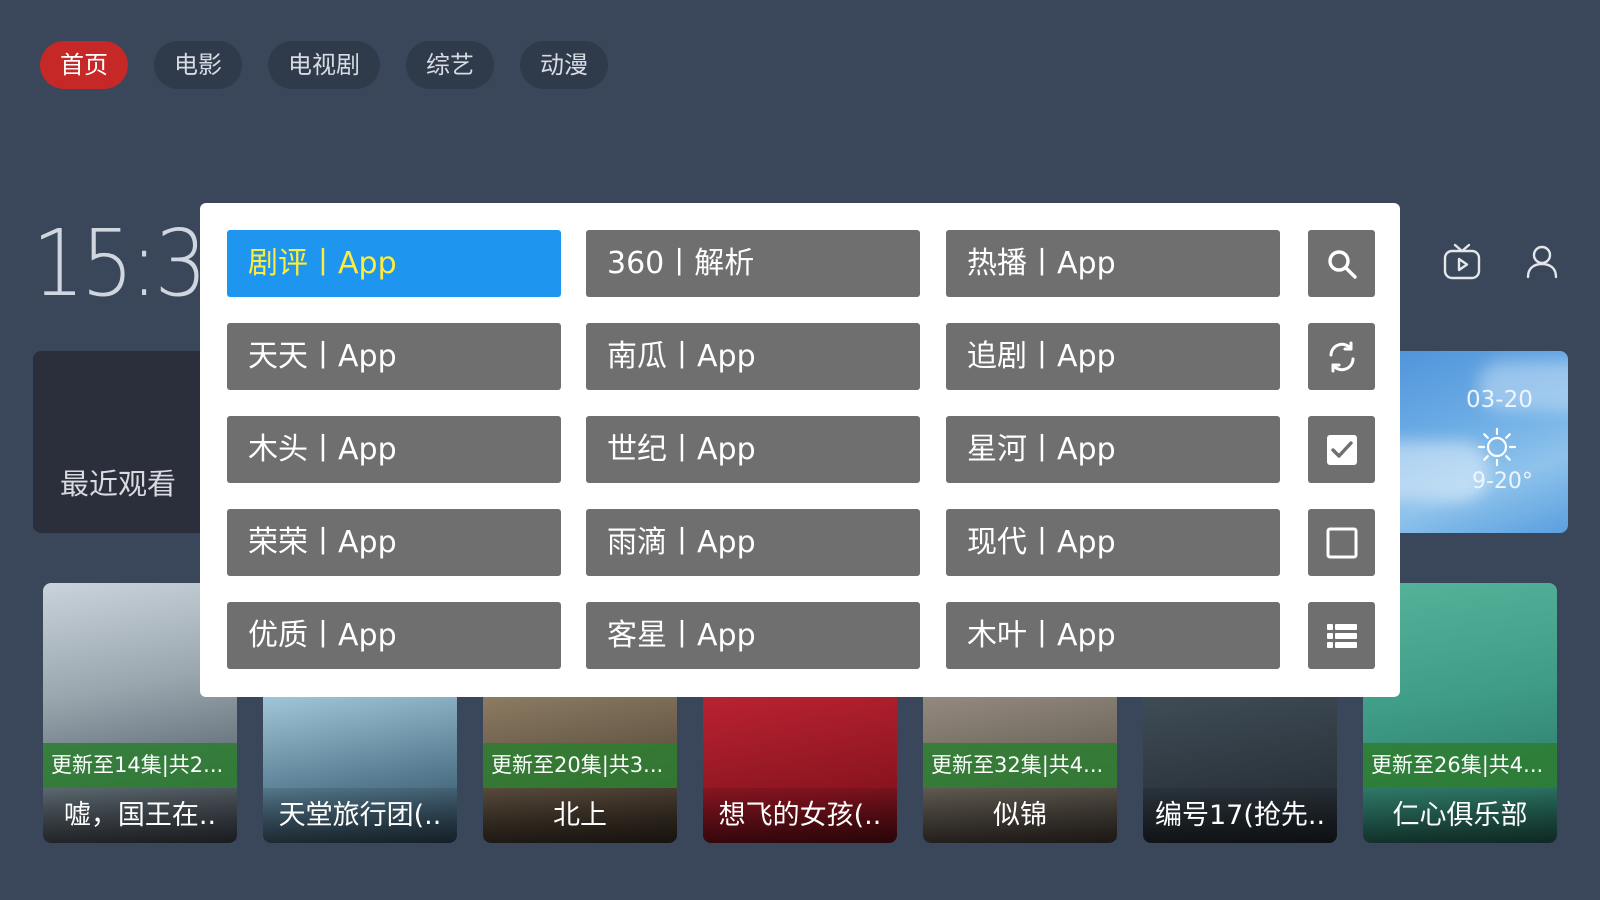 The image size is (1600, 900). What do you see at coordinates (450, 65) in the screenshot?
I see `tab-variety: 综艺` at bounding box center [450, 65].